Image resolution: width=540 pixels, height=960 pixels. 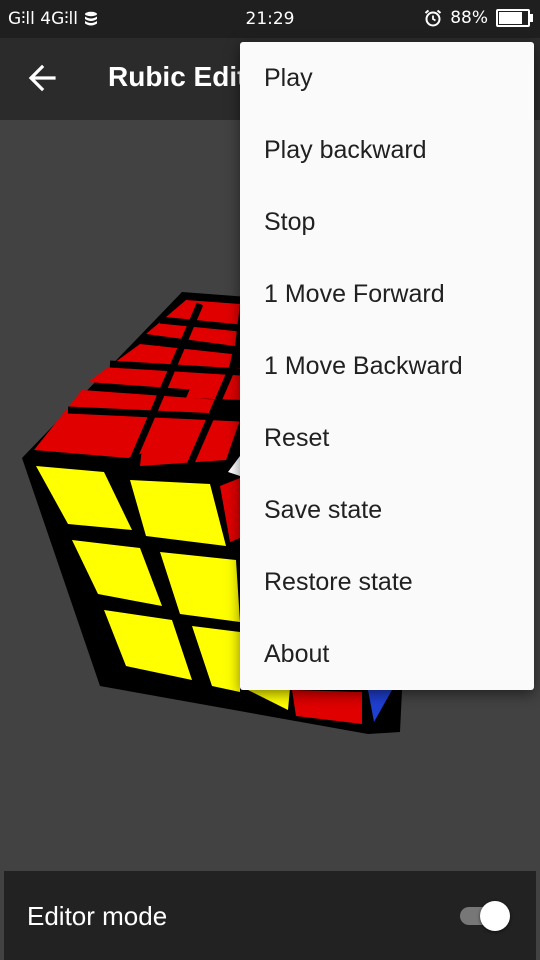 What do you see at coordinates (387, 438) in the screenshot?
I see `menu-item-reset: Reset` at bounding box center [387, 438].